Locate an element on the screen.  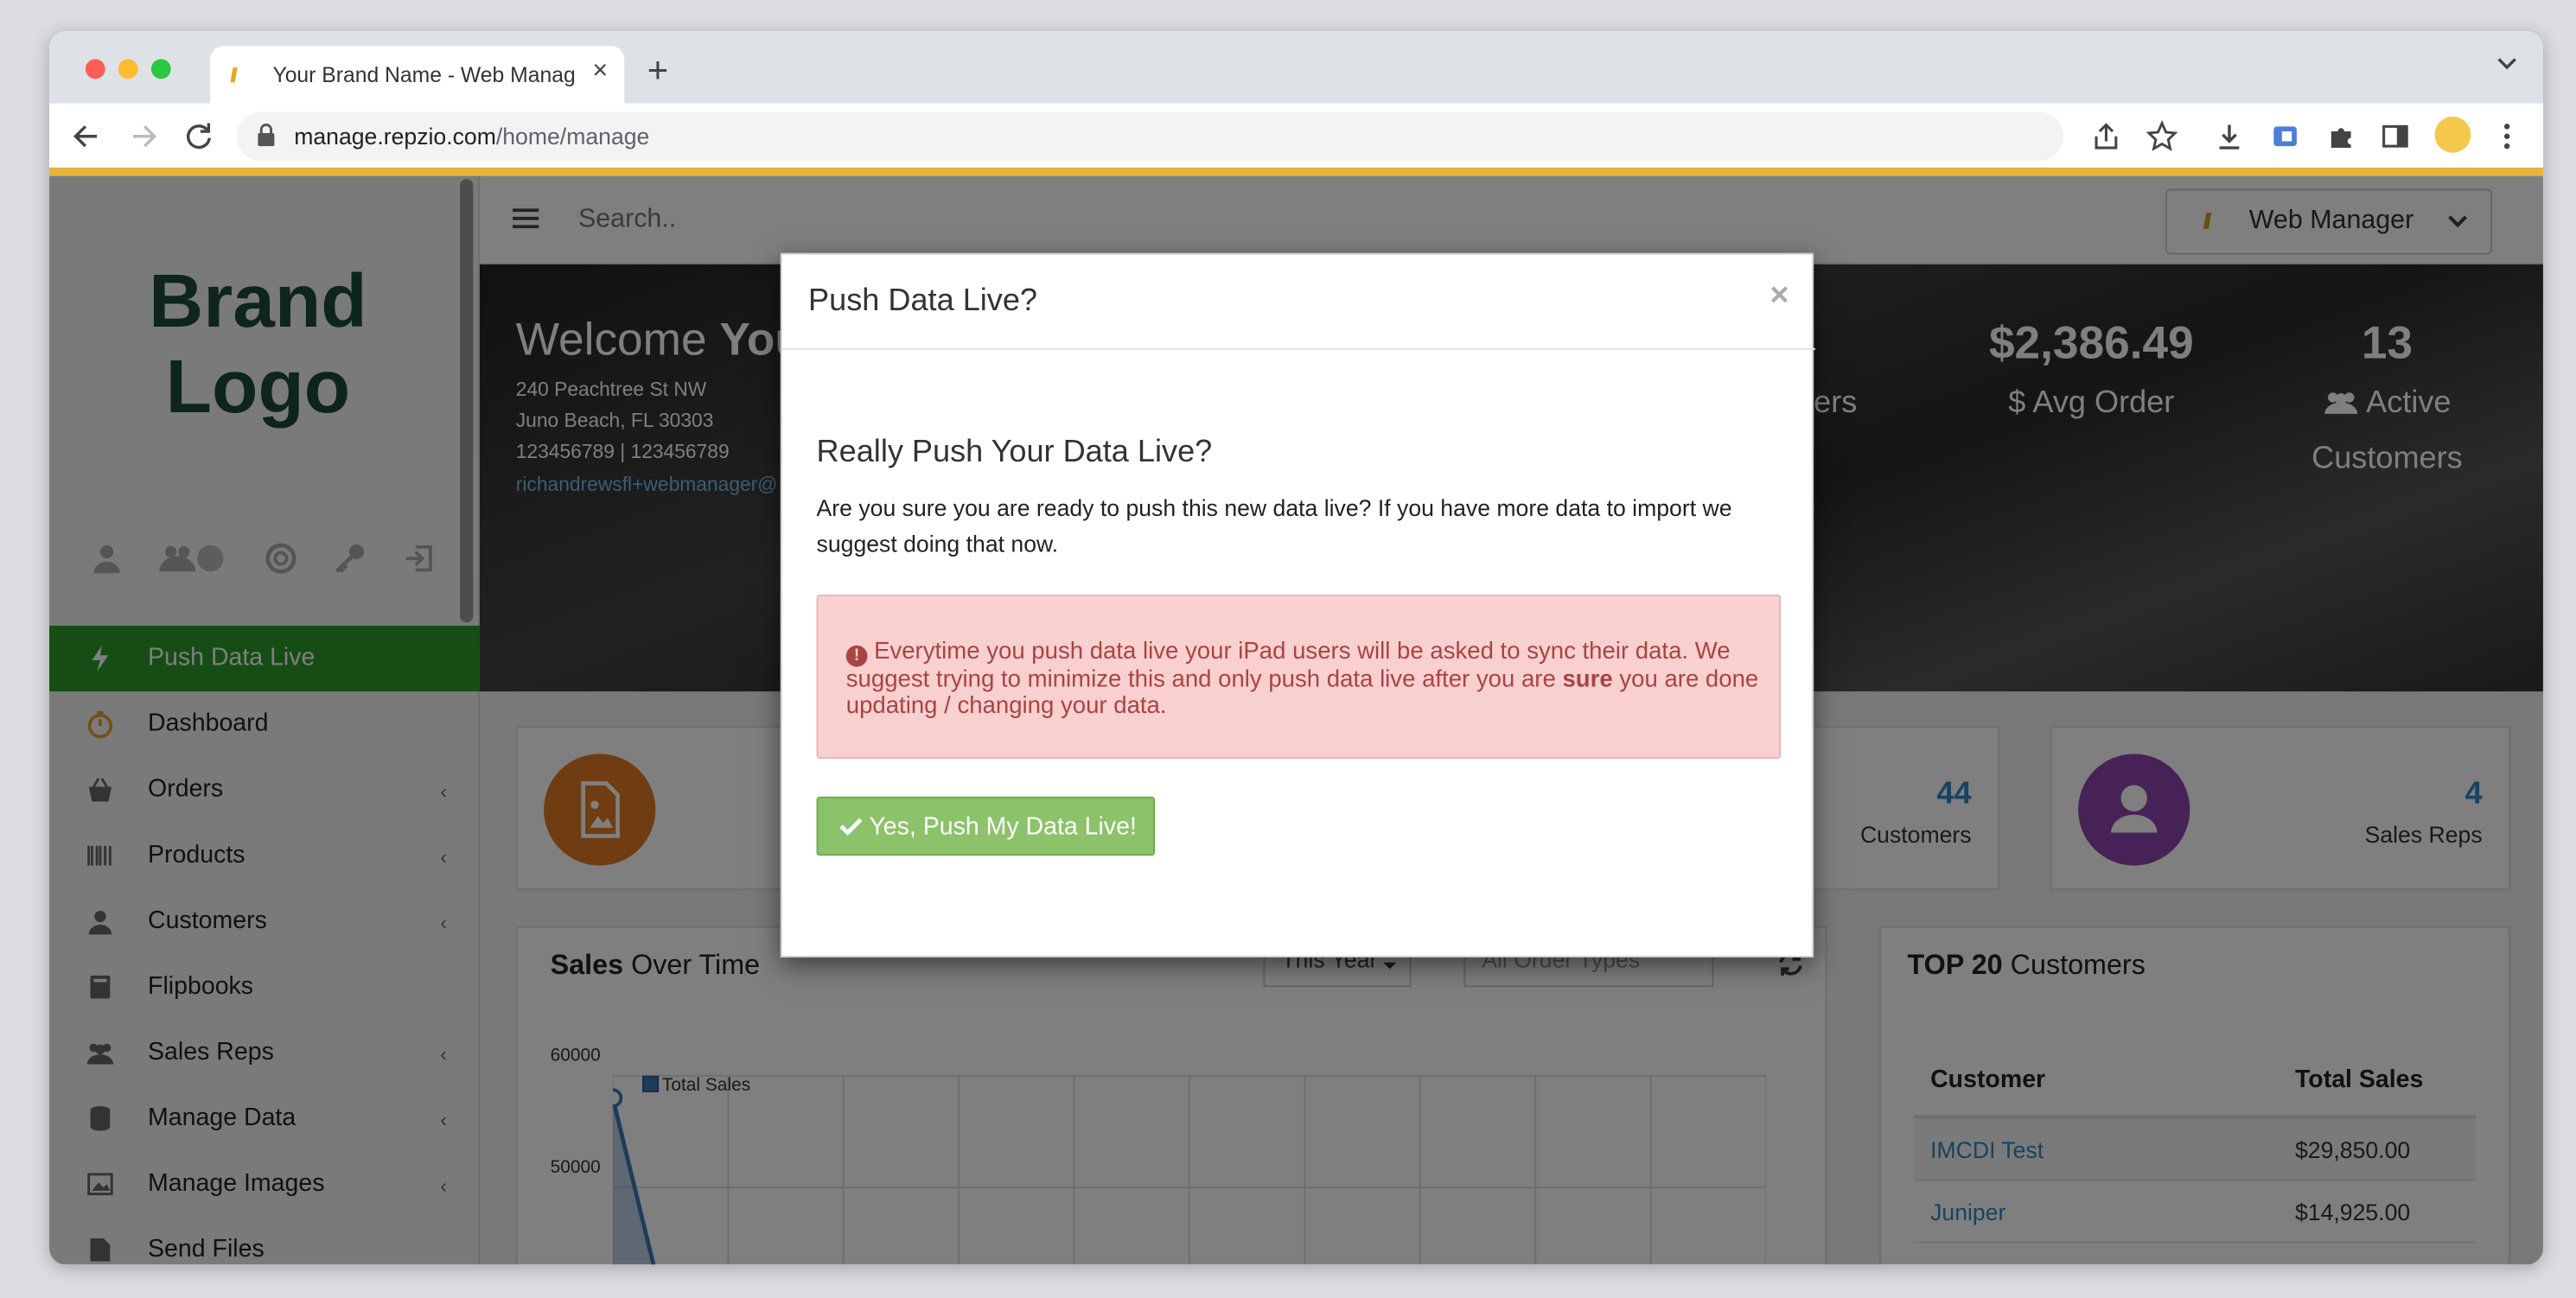
modal-header: Push Data Live? × is located at coordinates (1298, 302).